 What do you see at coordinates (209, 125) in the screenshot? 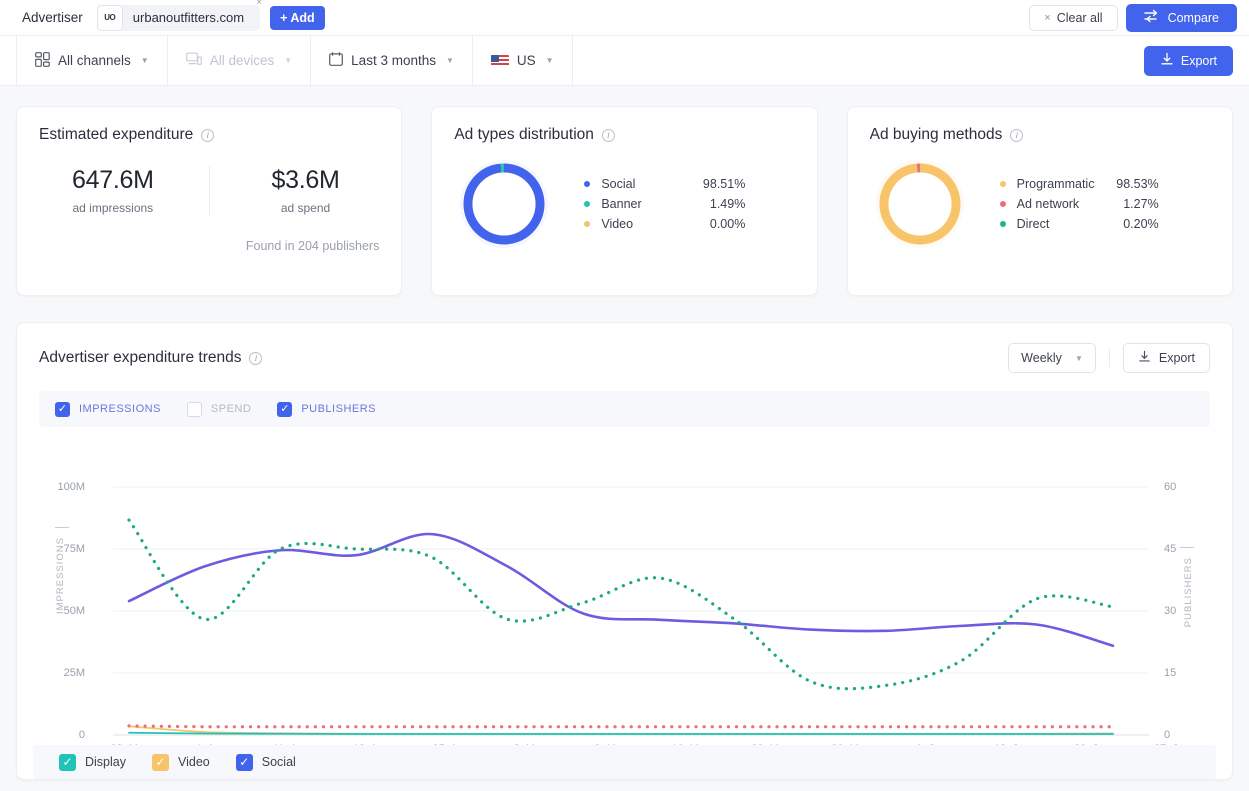
I see `card-title: Estimated expenditure i` at bounding box center [209, 125].